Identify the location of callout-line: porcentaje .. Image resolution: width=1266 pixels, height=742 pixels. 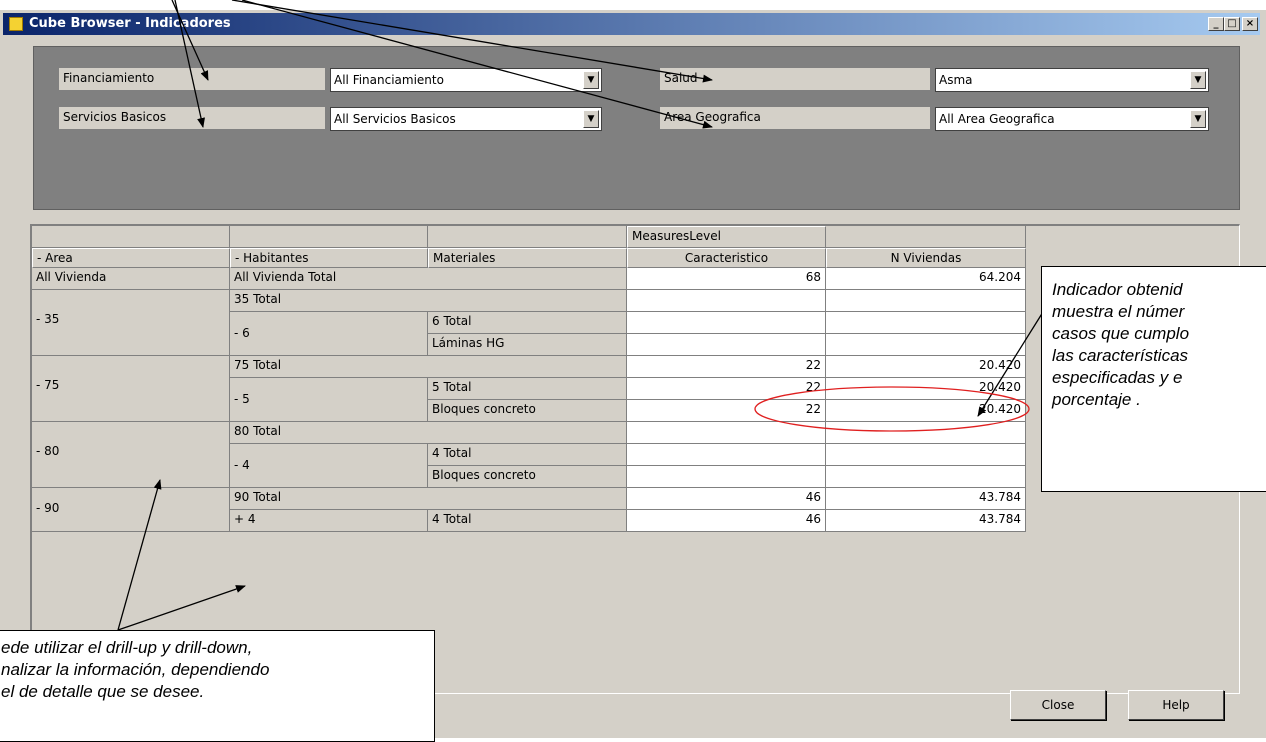
(1096, 399).